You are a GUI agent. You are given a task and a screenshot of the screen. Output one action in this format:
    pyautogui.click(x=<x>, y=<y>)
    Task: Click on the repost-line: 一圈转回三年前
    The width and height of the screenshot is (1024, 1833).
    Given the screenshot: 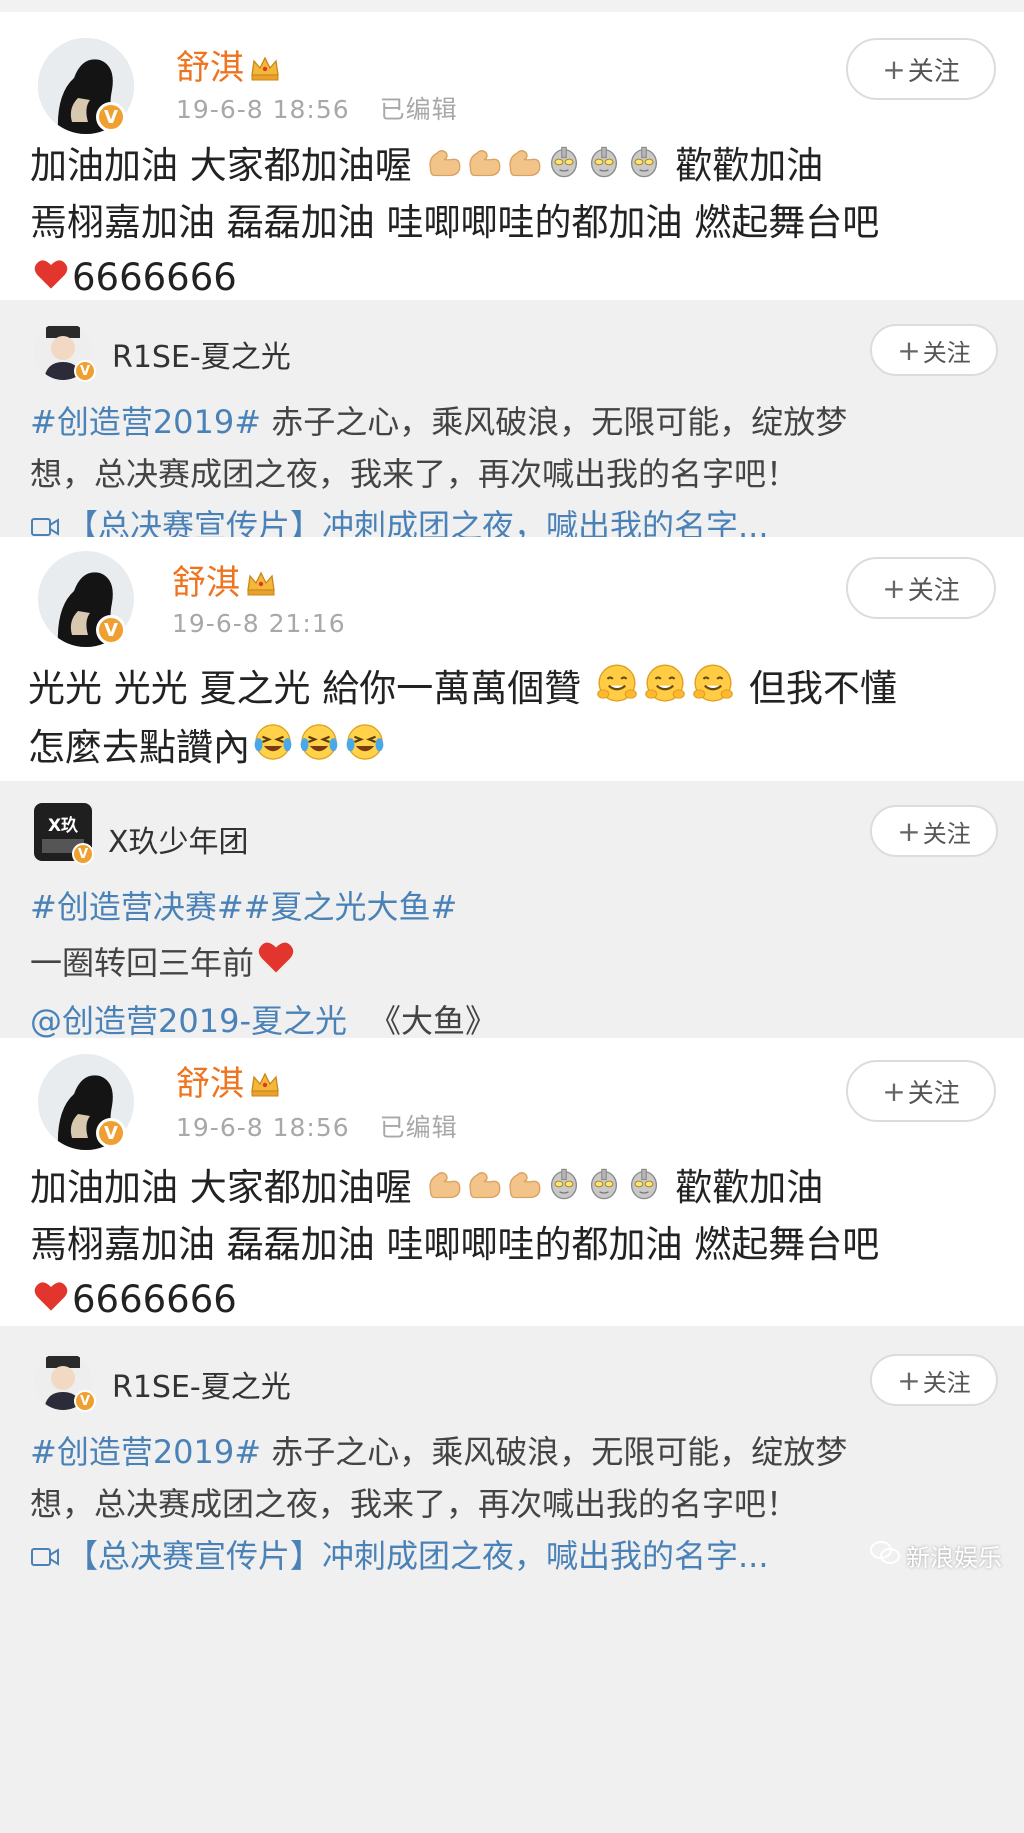 What is the action you would take?
    pyautogui.click(x=263, y=964)
    